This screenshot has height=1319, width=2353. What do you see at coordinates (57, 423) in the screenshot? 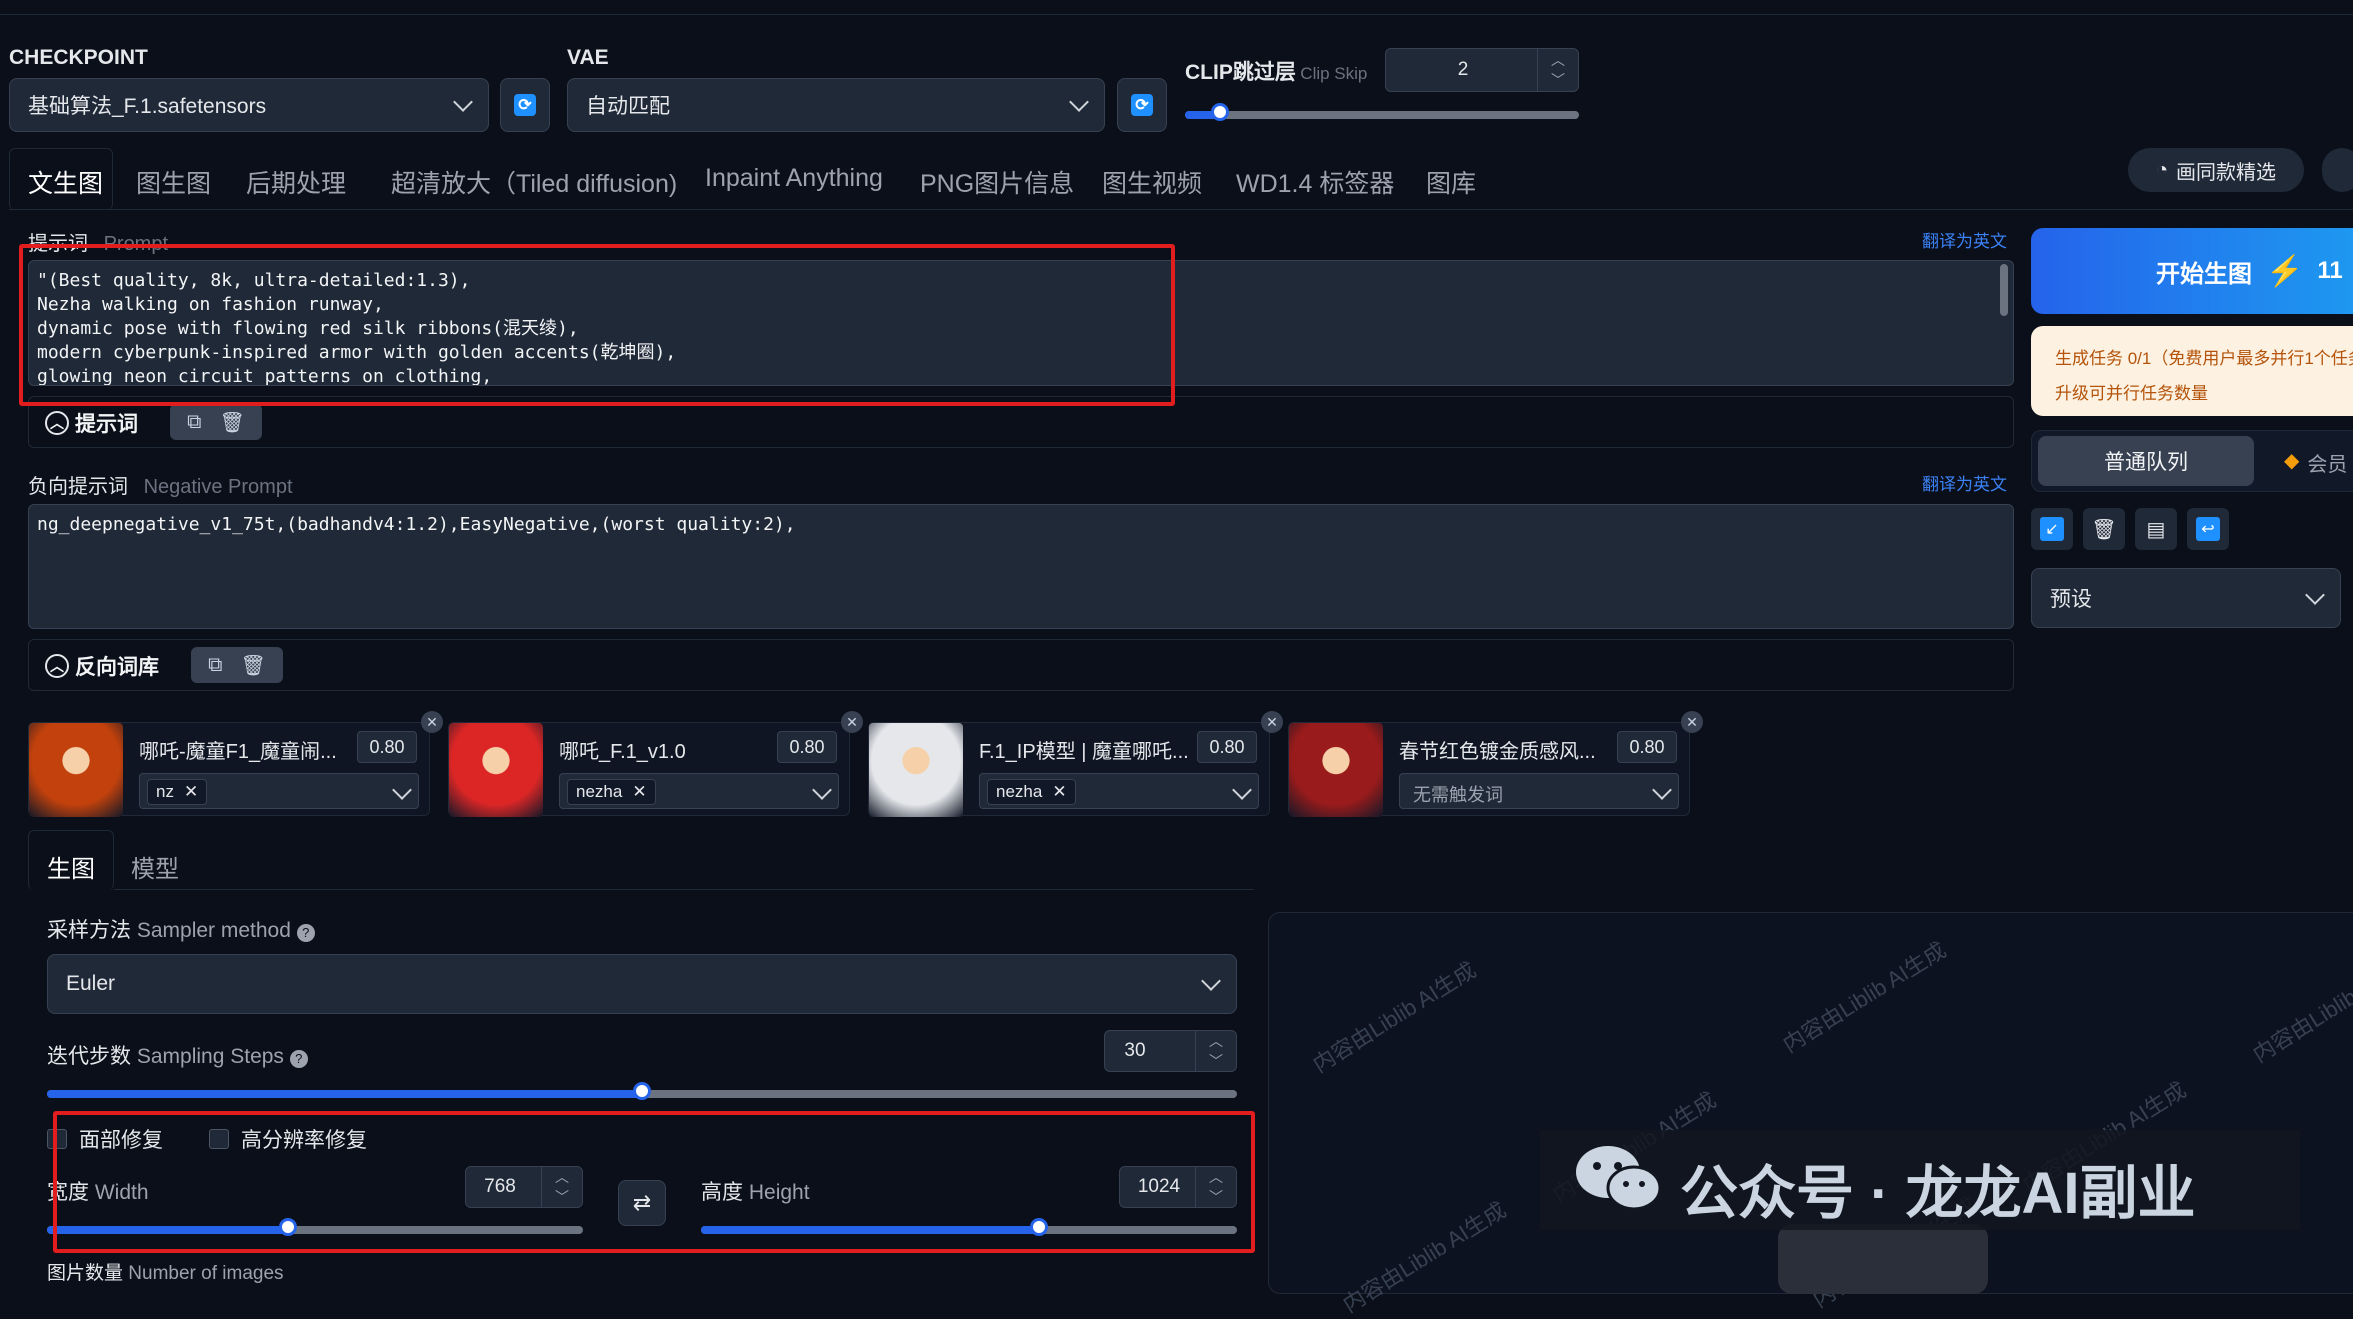
I see `collapse-icon: ︿` at bounding box center [57, 423].